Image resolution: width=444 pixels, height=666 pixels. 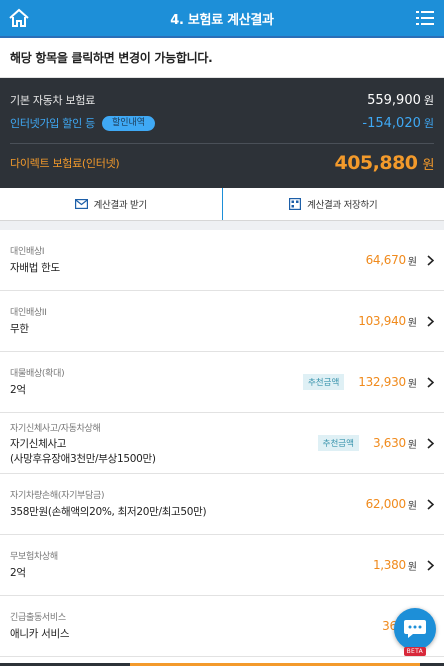 I want to click on chat-button, so click(x=415, y=629).